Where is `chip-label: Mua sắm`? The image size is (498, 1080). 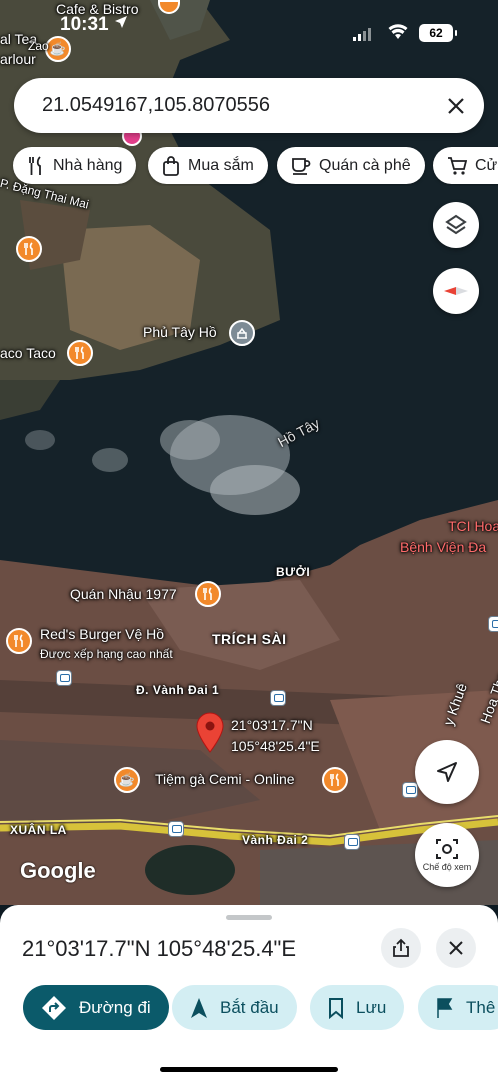 chip-label: Mua sắm is located at coordinates (221, 165).